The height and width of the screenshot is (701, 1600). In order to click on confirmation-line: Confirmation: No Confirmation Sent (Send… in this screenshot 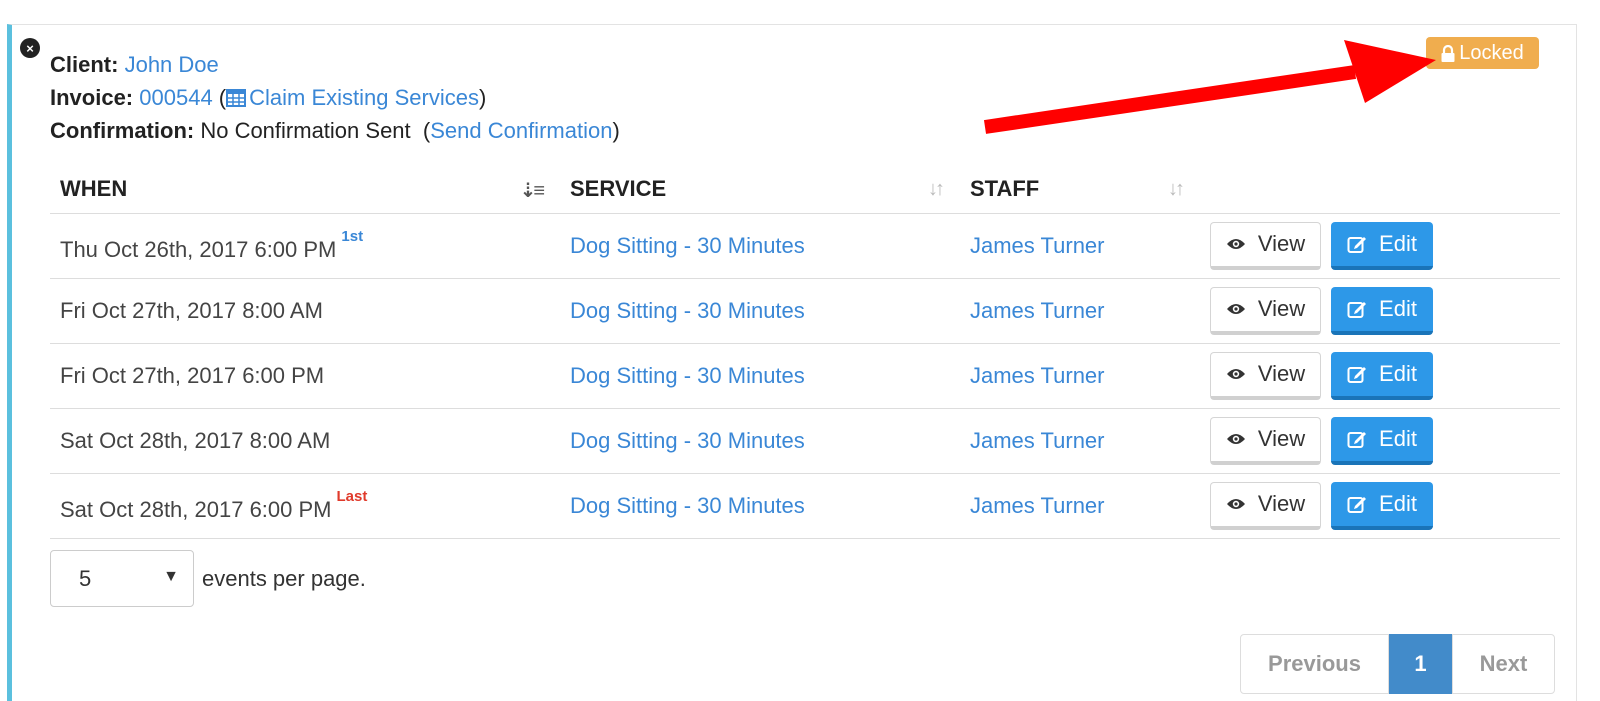, I will do `click(335, 130)`.